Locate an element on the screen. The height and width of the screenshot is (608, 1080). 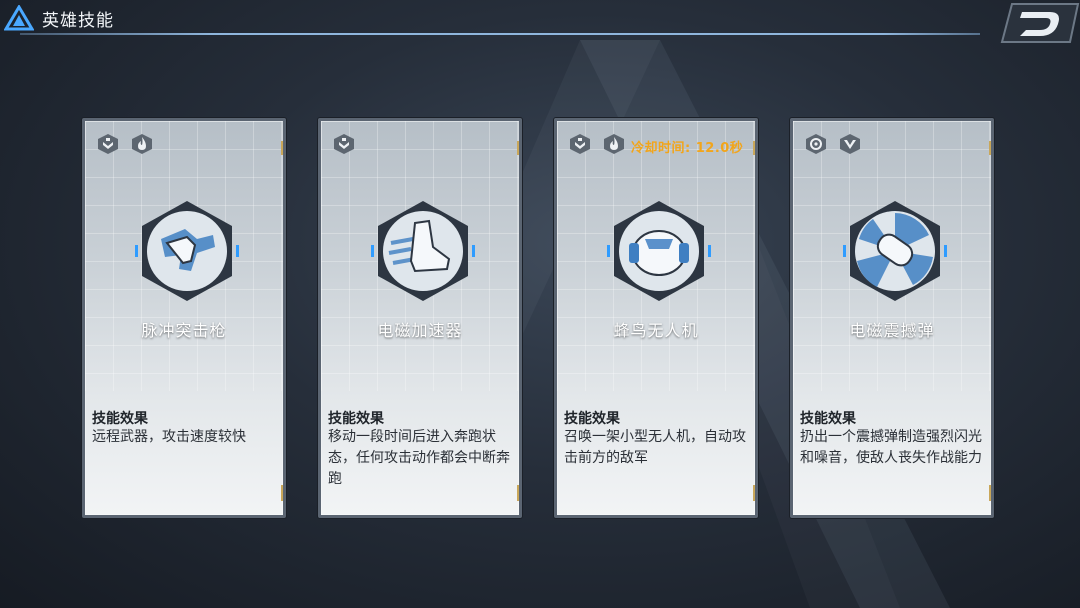
effect-description: 召唤一架小型无人机，自动攻击前方的敌军 is located at coordinates (655, 447).